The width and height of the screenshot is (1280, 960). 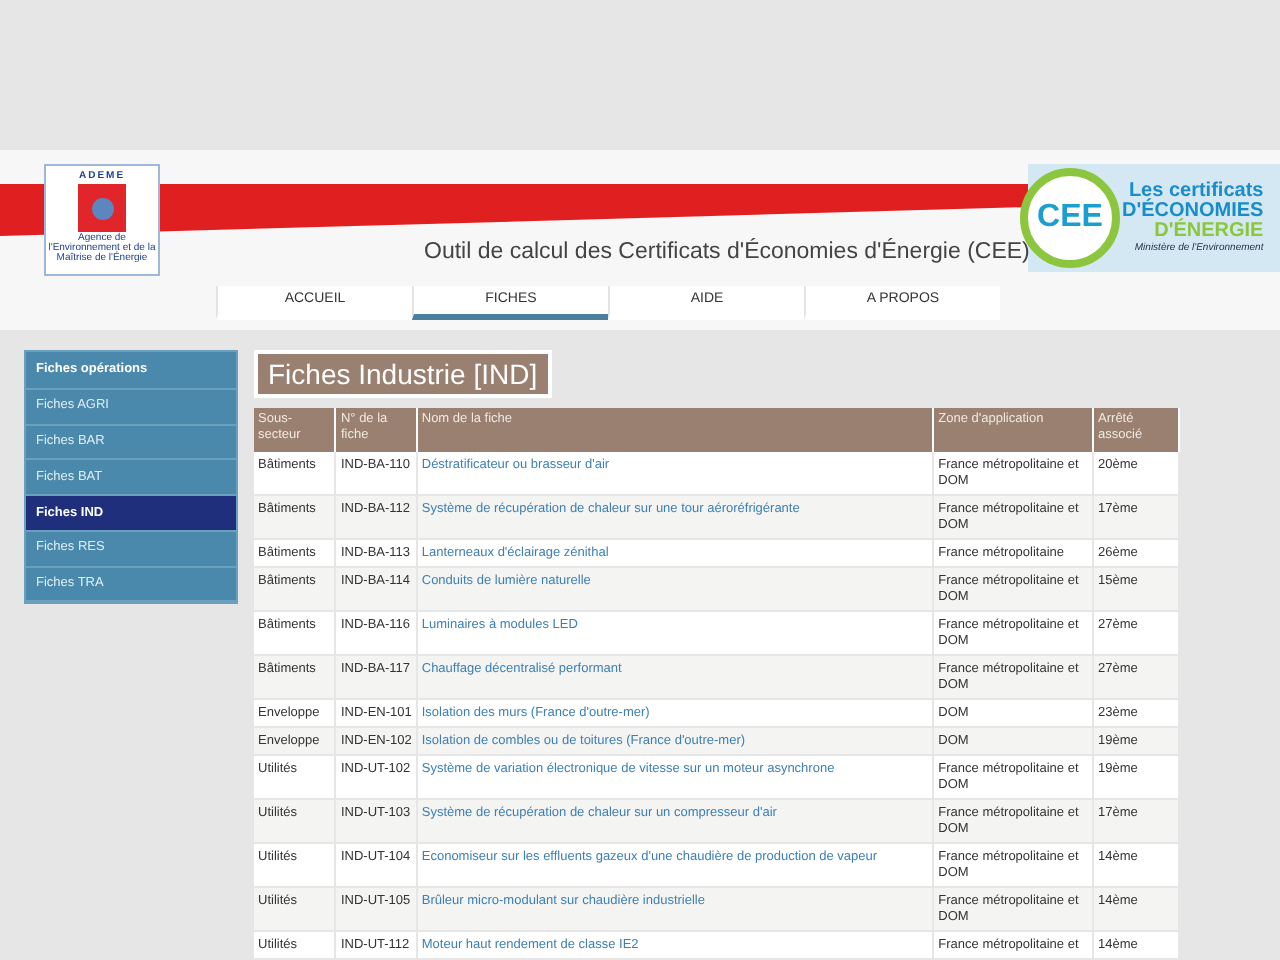 I want to click on logo-text: Les certificats, so click(x=1196, y=191).